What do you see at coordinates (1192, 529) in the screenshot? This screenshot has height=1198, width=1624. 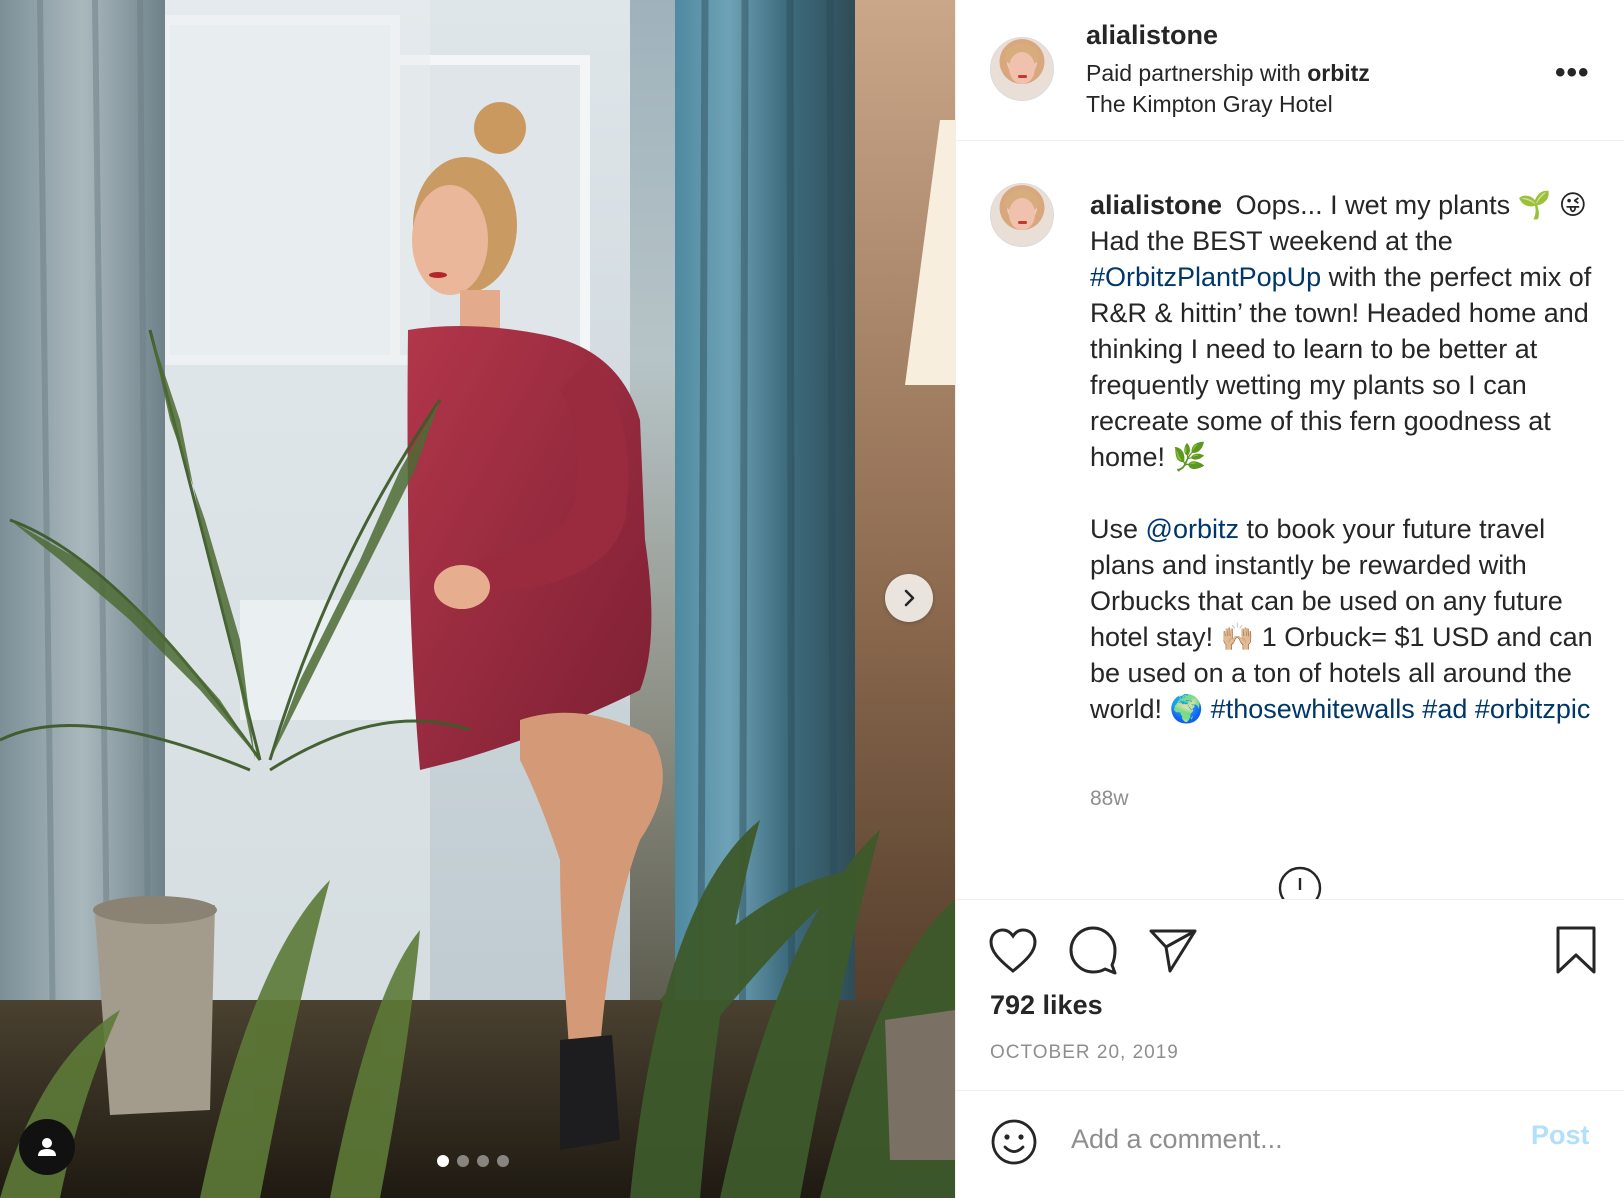 I see `mention-link: @orbitz` at bounding box center [1192, 529].